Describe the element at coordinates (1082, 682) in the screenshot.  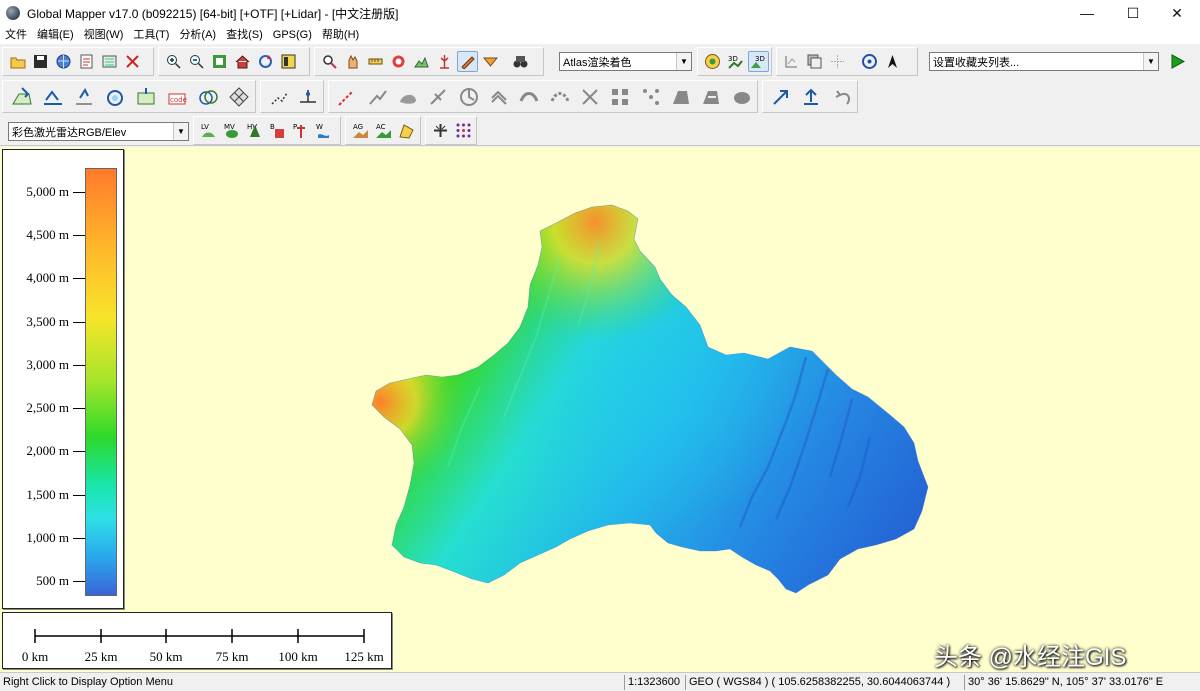
I see `status-dms-coordinates: 30° 36' 15.8629" N, 105° 37' 33.0176" E` at that location.